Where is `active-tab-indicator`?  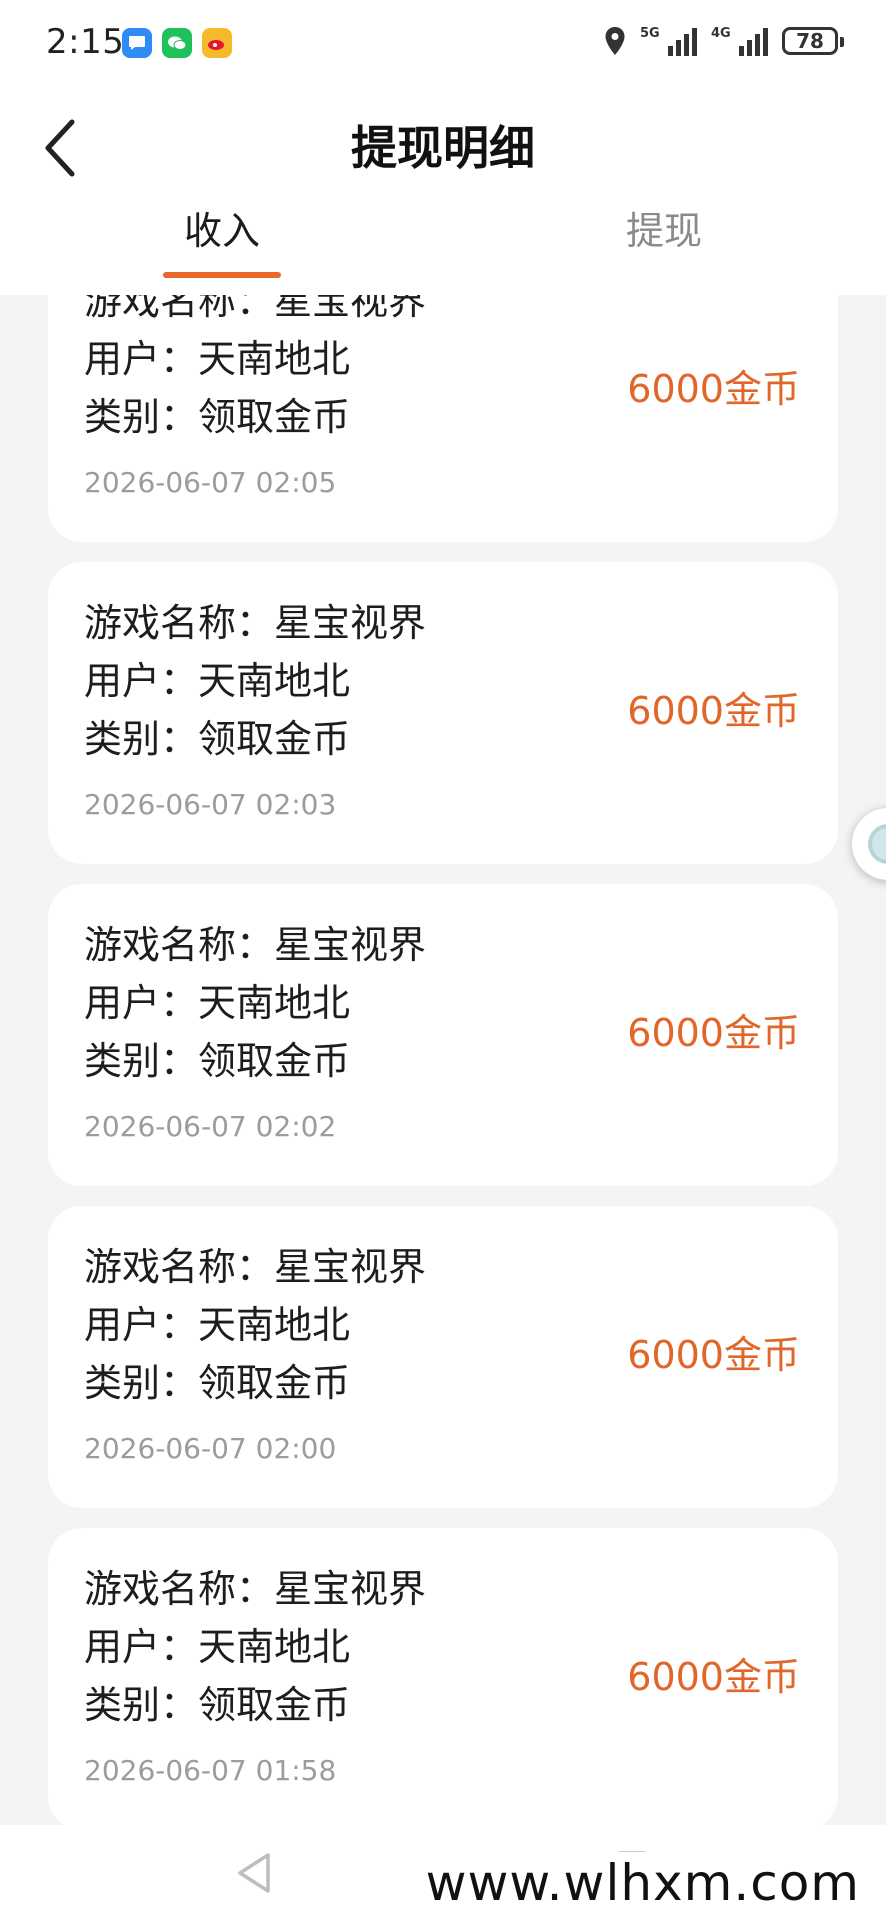
active-tab-indicator is located at coordinates (222, 275).